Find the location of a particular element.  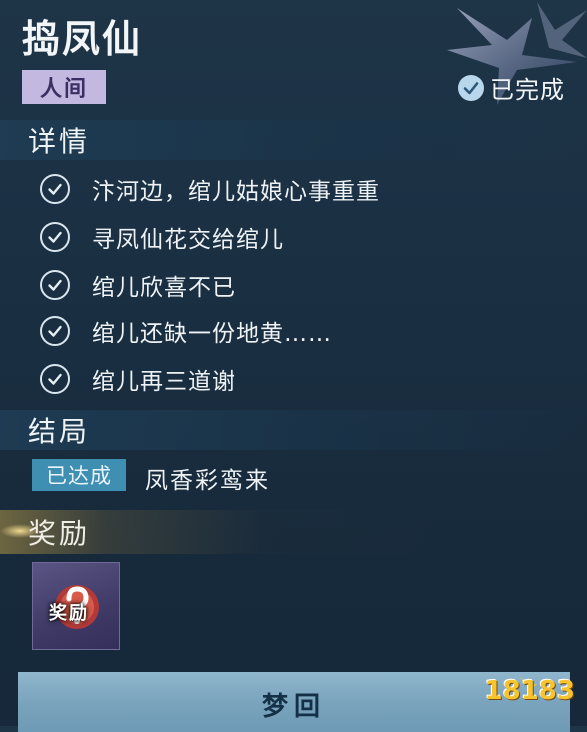

reward-item-label: 奖励 is located at coordinates (69, 613).